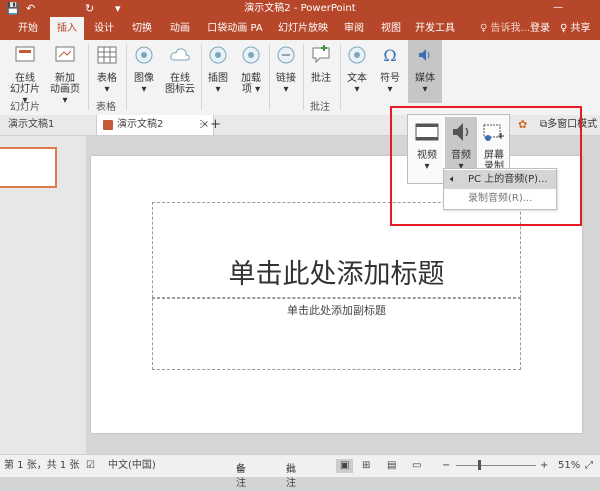  What do you see at coordinates (303, 28) in the screenshot?
I see `tab-slideshow: 幻灯片放映` at bounding box center [303, 28].